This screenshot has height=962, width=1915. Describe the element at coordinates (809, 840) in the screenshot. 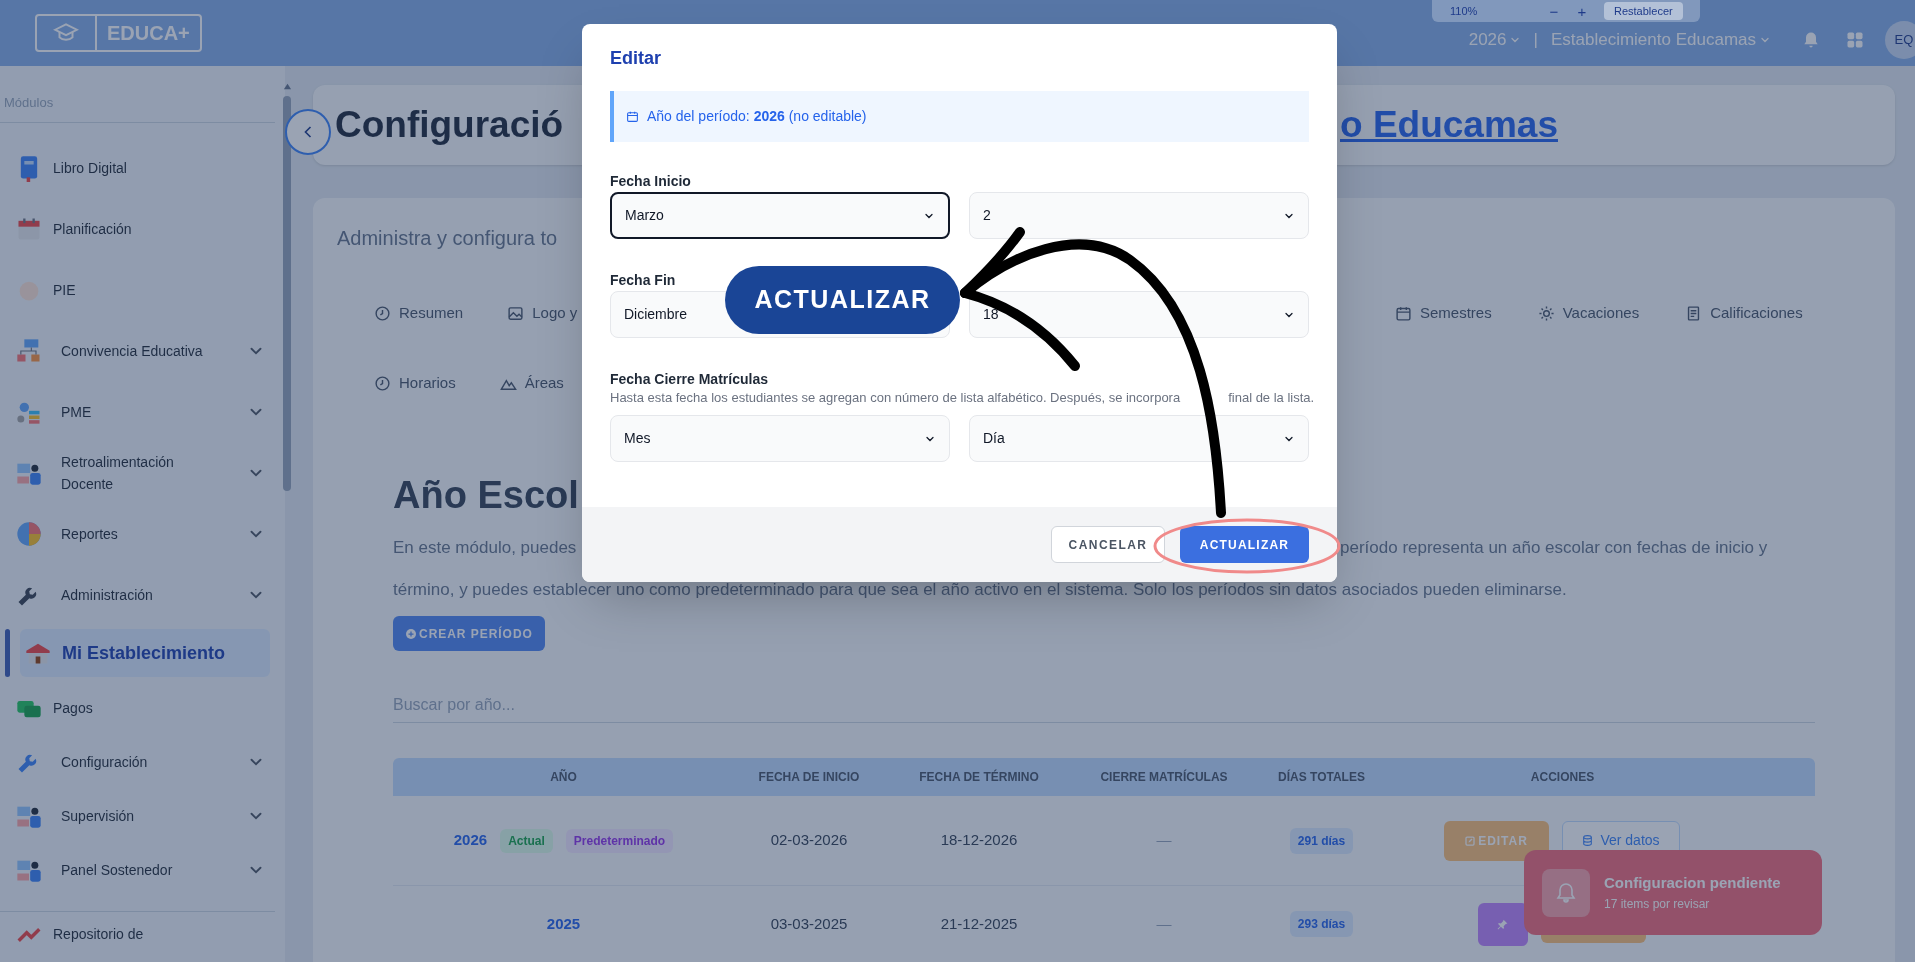

I see `table-cell-text: 02-03-2026` at that location.